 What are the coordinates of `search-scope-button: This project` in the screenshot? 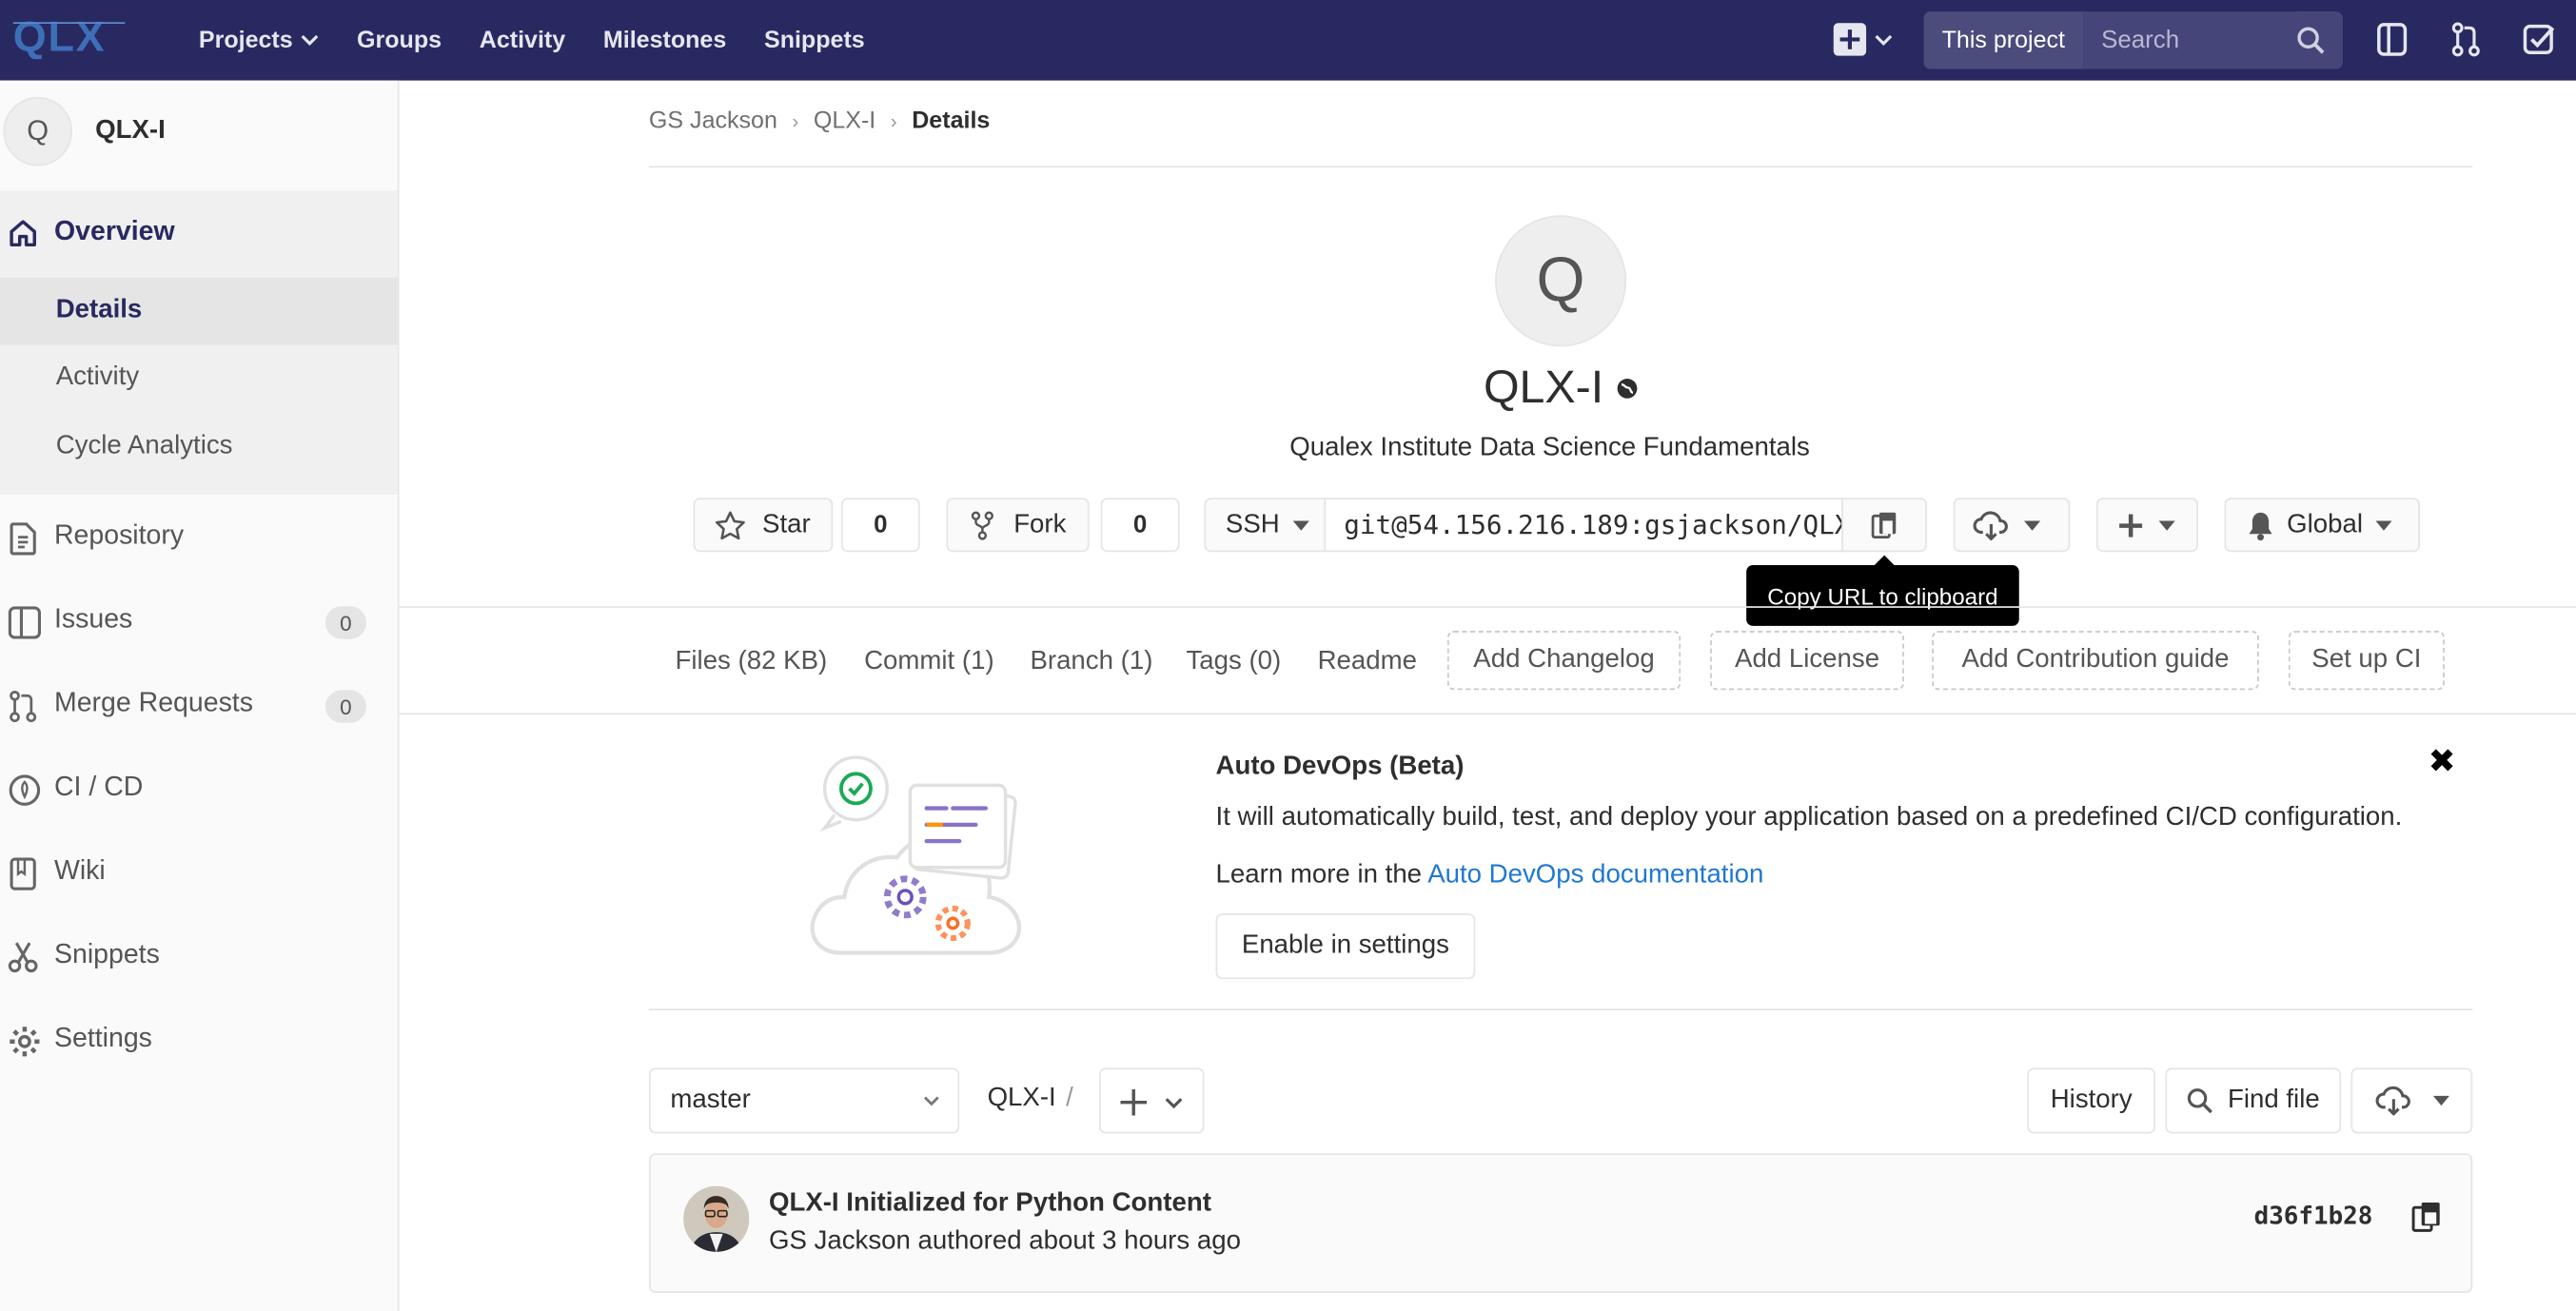 It's located at (2003, 40).